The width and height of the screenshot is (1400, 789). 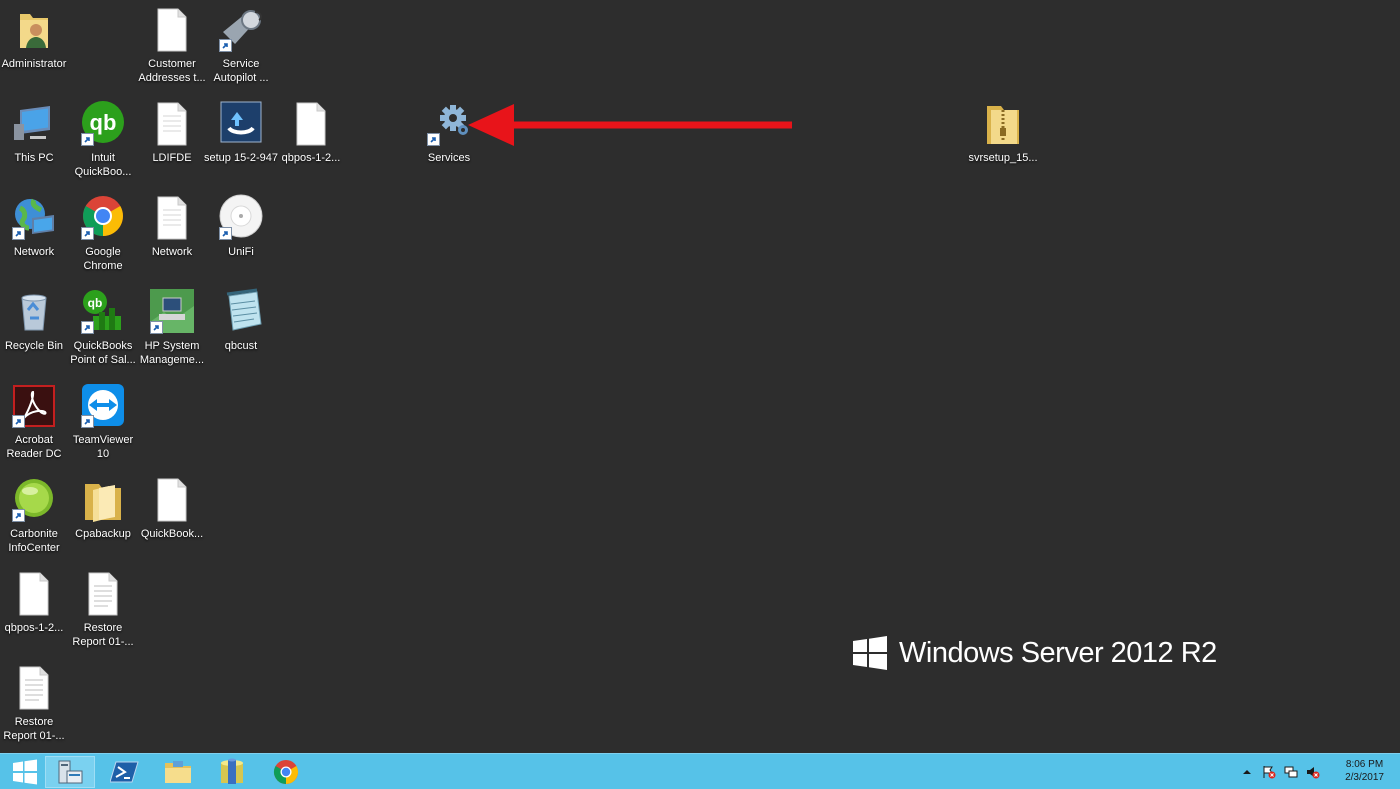 I want to click on notepad-icon, so click(x=241, y=312).